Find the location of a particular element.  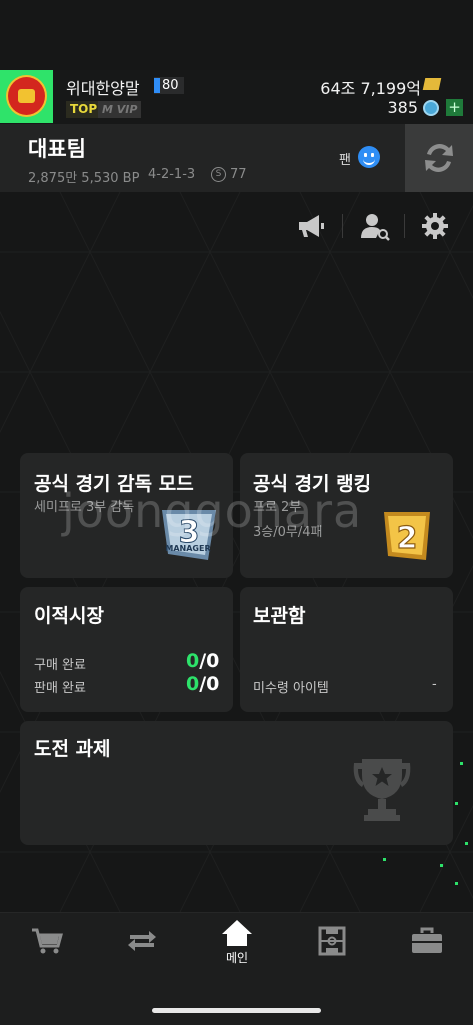

gear-icon is located at coordinates (435, 226).